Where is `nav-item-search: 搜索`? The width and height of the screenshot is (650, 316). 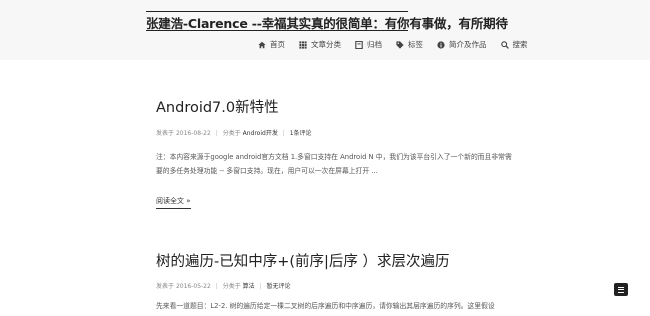
nav-item-search: 搜索 is located at coordinates (514, 44).